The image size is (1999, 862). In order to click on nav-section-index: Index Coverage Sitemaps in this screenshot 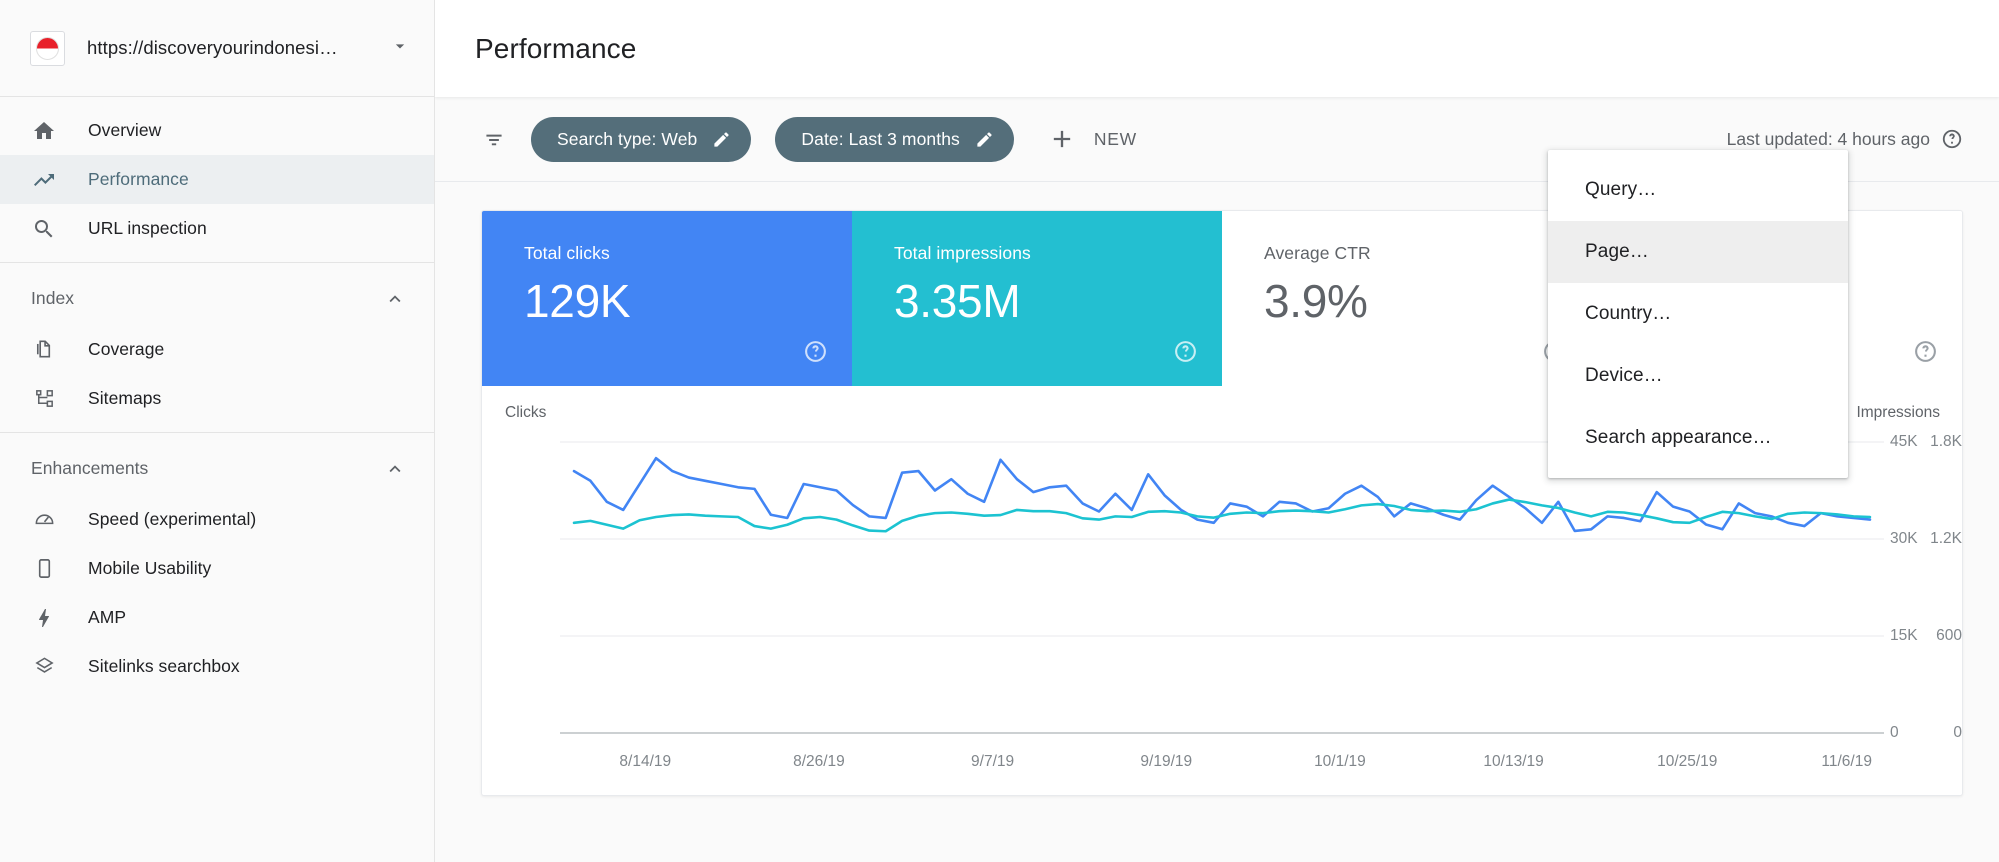, I will do `click(217, 348)`.